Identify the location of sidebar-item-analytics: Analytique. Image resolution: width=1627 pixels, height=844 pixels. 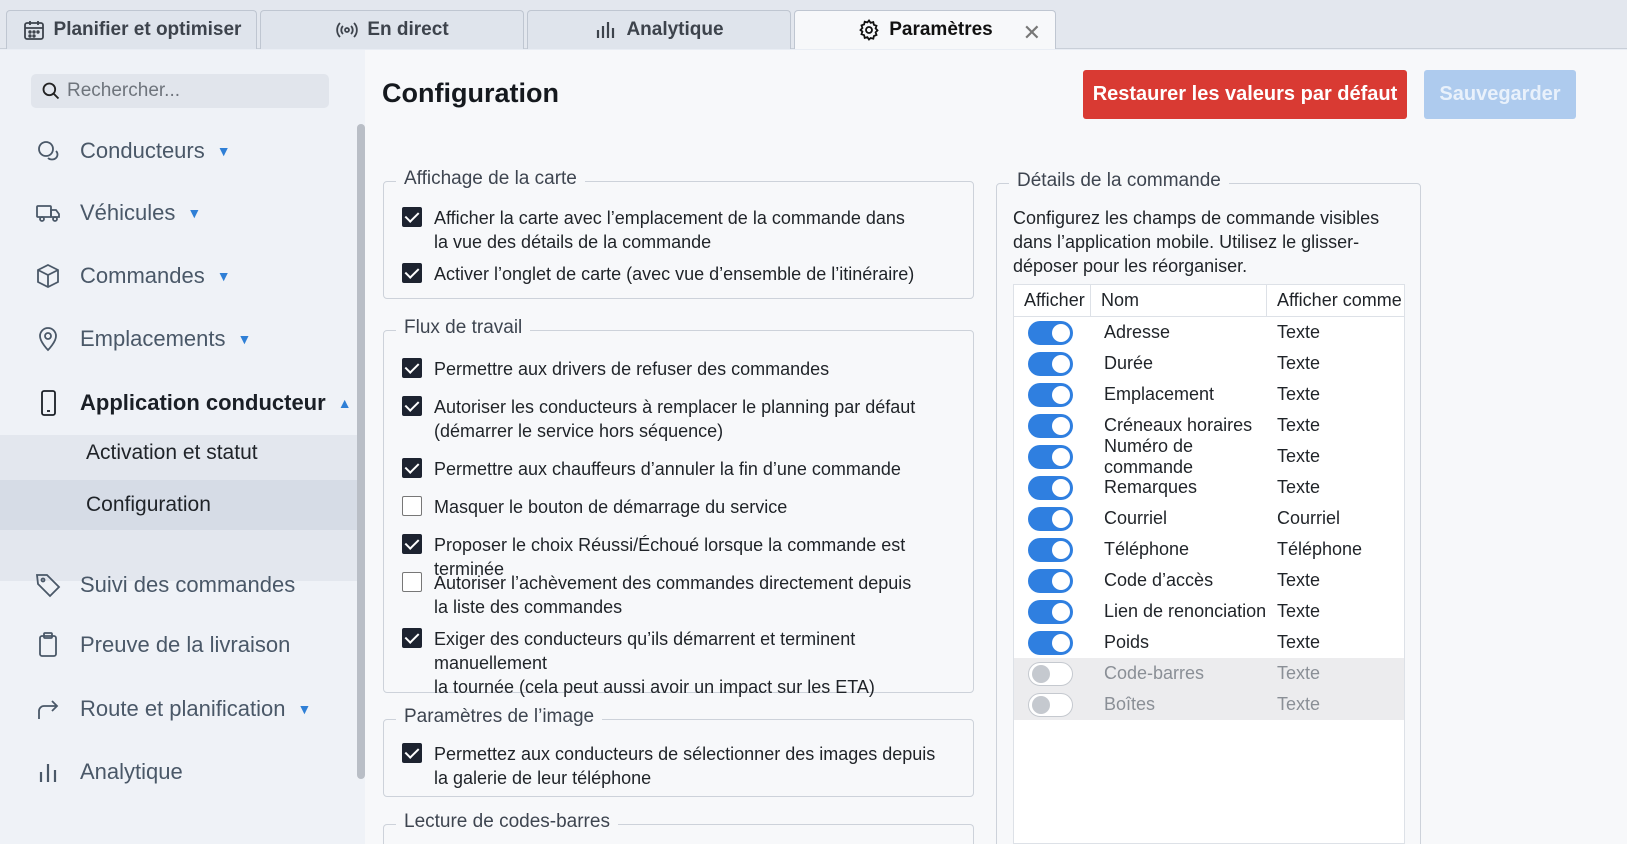
(178, 772).